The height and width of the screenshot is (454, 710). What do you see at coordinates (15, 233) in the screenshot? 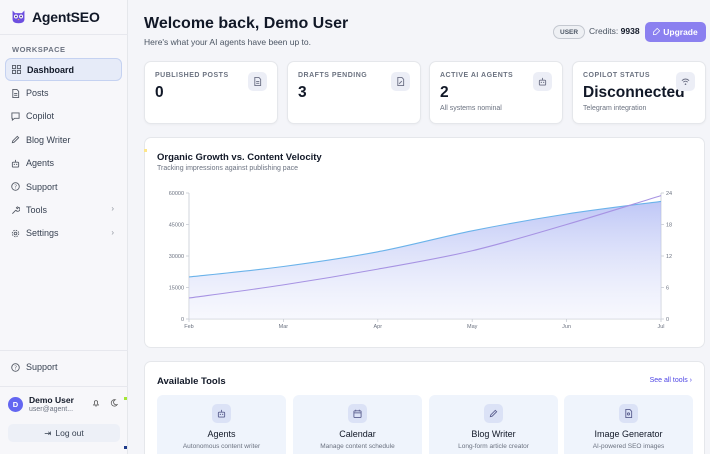
I see `gear-icon` at bounding box center [15, 233].